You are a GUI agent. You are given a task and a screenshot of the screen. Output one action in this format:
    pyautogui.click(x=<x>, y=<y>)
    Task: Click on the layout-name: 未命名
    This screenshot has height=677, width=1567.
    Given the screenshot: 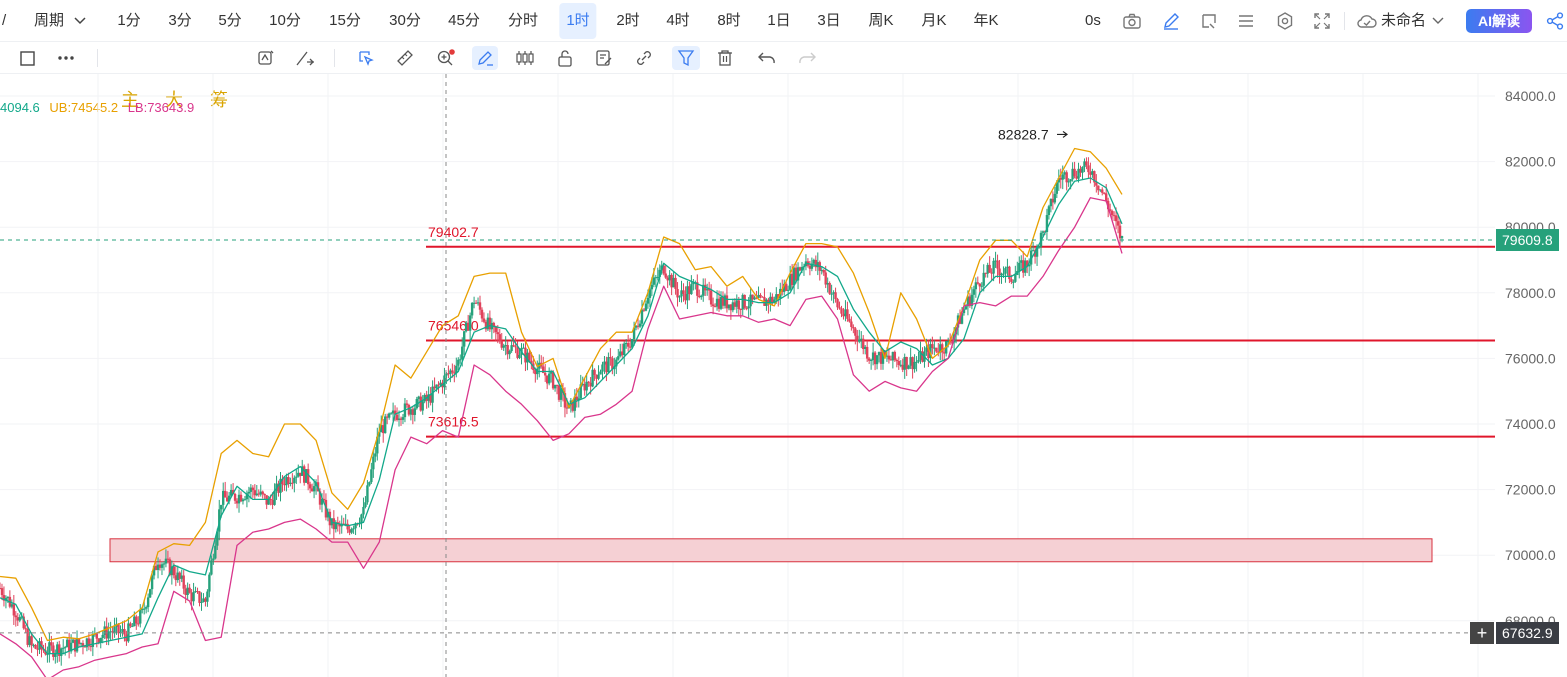 What is the action you would take?
    pyautogui.click(x=1403, y=21)
    